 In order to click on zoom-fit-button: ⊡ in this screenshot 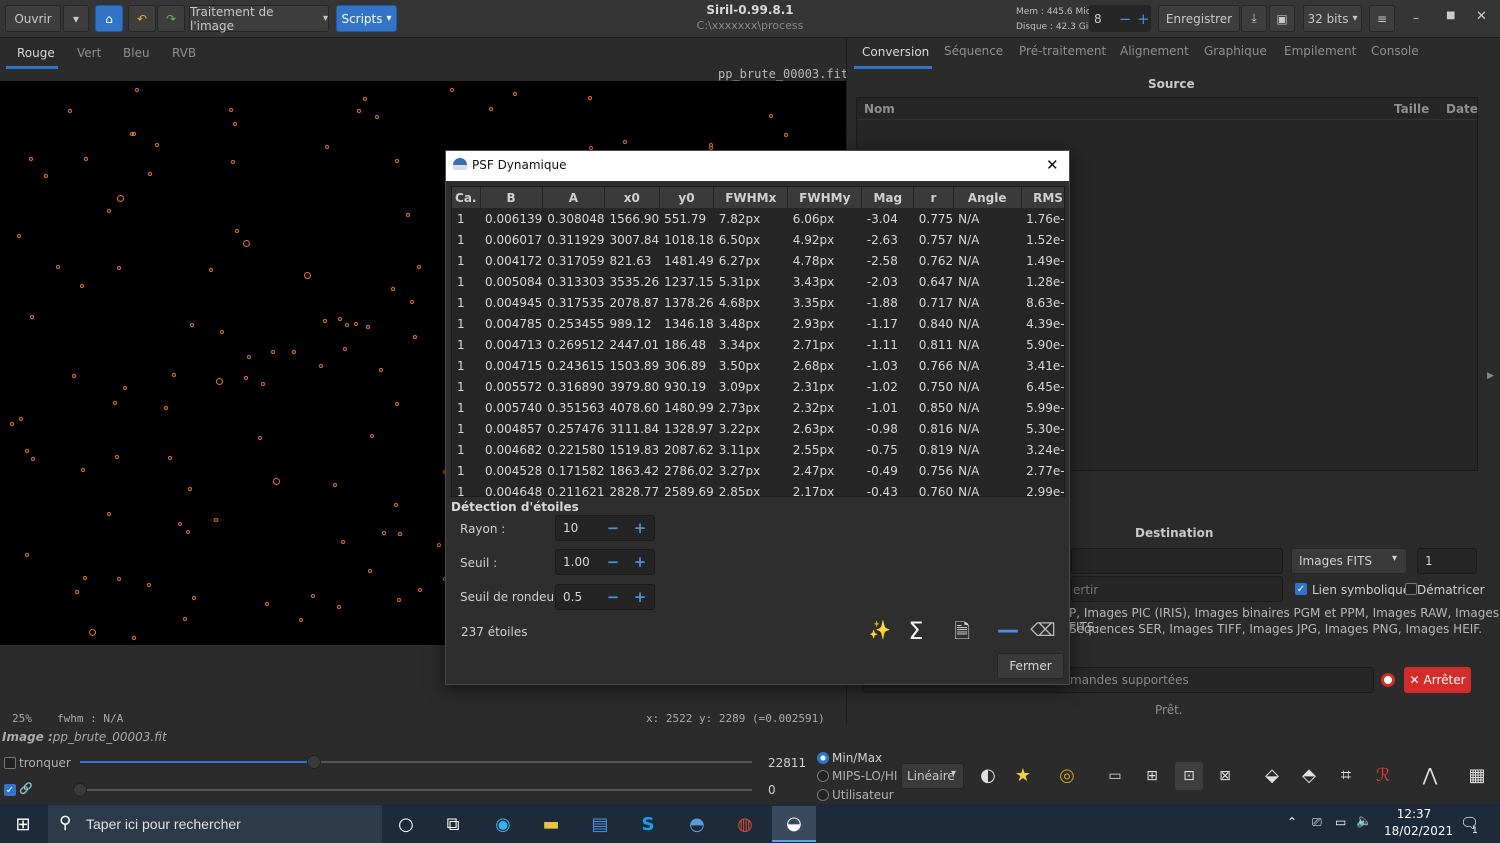, I will do `click(1189, 776)`.